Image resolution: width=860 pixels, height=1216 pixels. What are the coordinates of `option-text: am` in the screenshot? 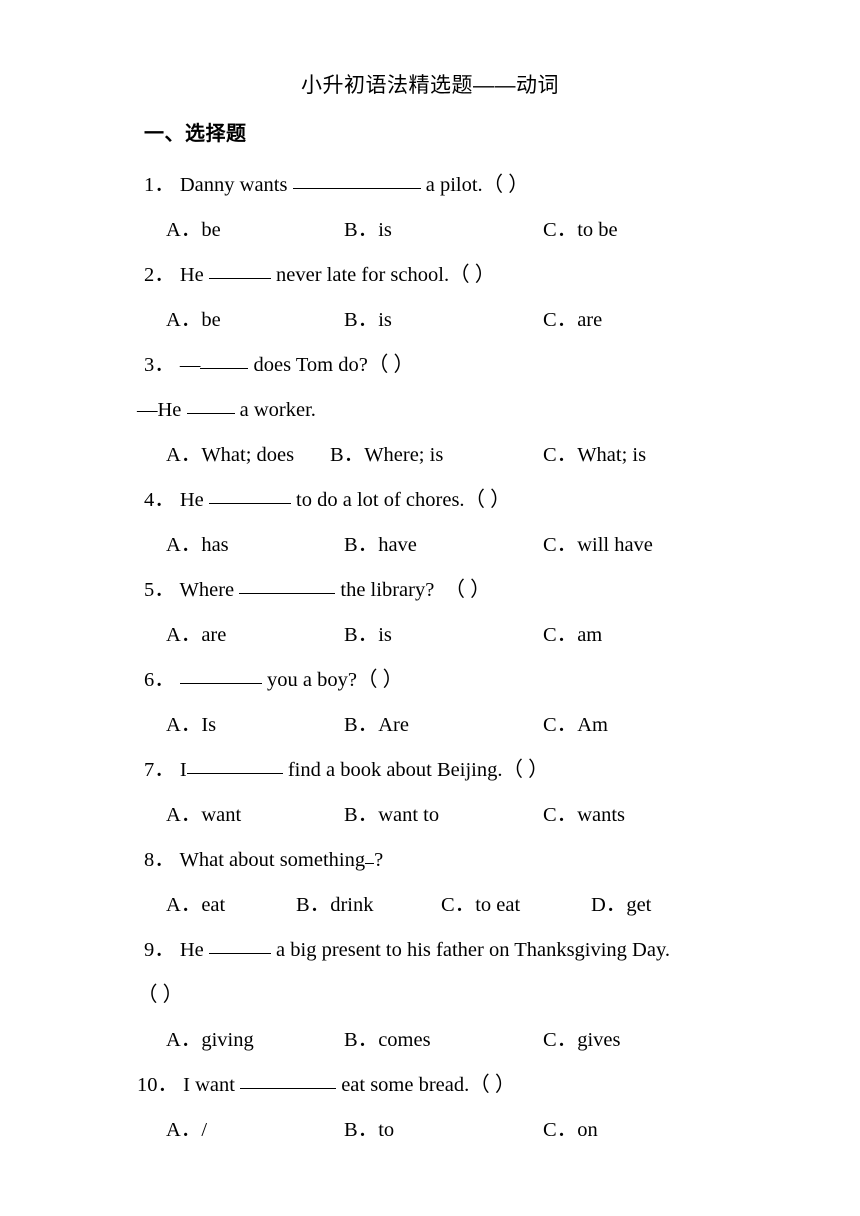 It's located at (590, 635).